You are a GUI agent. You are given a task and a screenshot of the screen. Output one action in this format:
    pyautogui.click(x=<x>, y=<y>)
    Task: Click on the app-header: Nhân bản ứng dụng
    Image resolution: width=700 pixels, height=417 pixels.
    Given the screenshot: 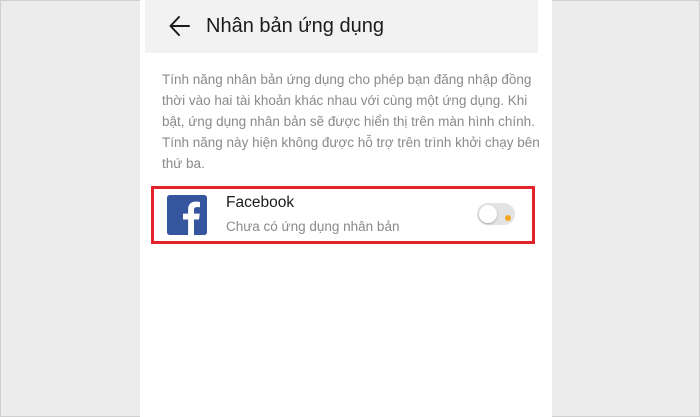 What is the action you would take?
    pyautogui.click(x=341, y=26)
    